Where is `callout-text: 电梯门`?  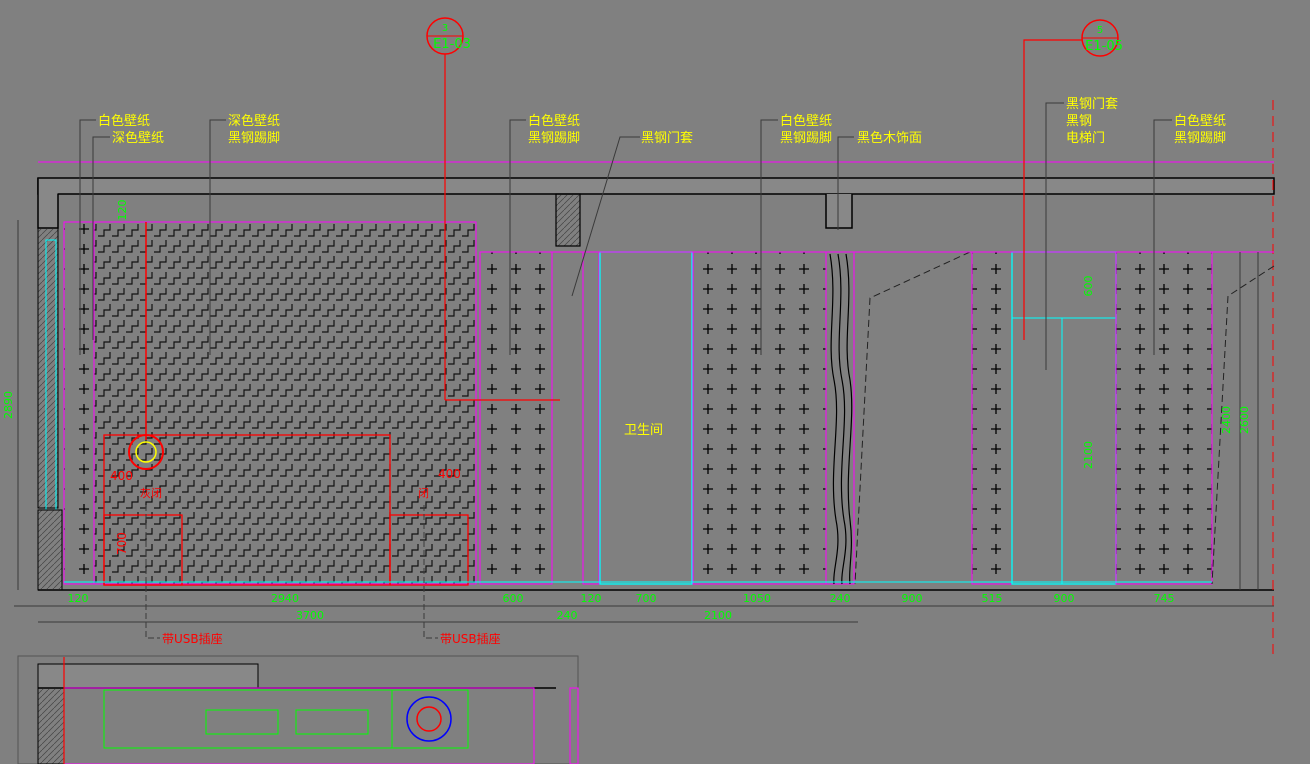 callout-text: 电梯门 is located at coordinates (1085, 138).